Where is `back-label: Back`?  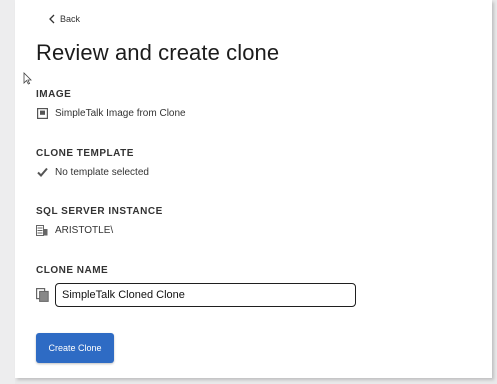
back-label: Back is located at coordinates (70, 19).